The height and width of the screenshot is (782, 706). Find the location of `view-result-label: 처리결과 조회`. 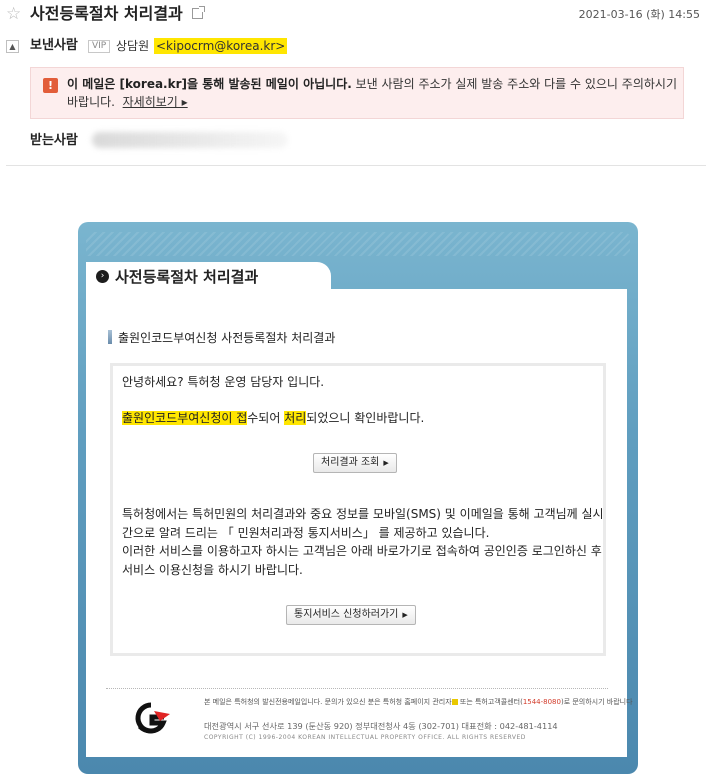

view-result-label: 처리결과 조회 is located at coordinates (350, 462).